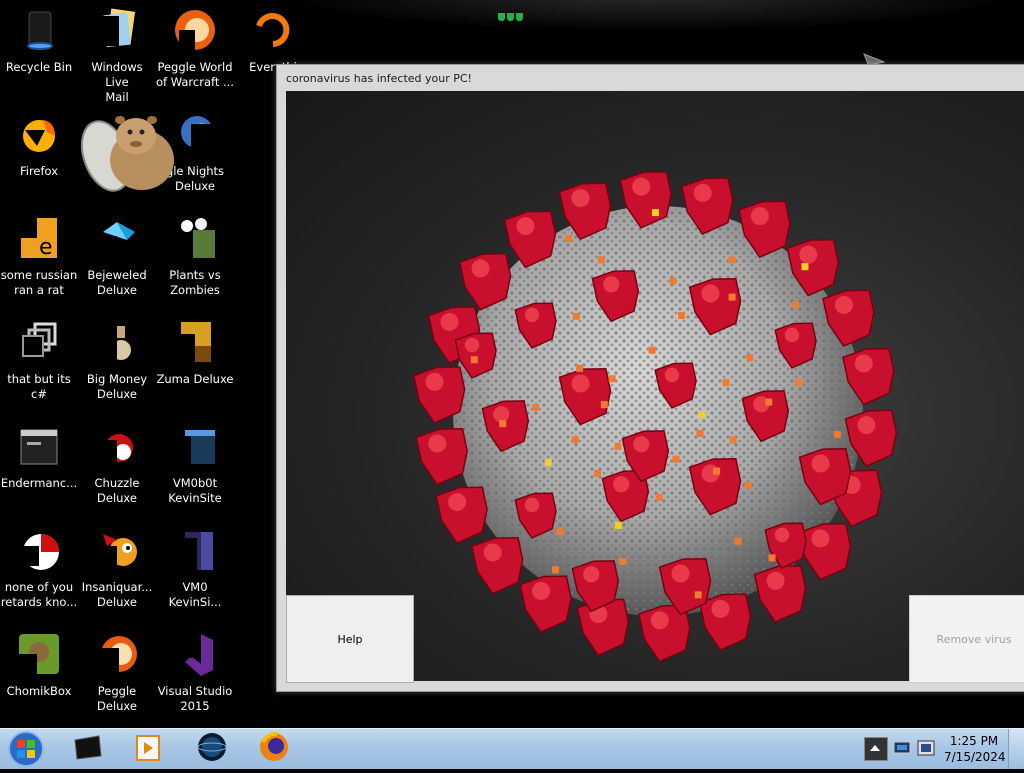 The height and width of the screenshot is (773, 1024). I want to click on svg-text: e, so click(46, 247).